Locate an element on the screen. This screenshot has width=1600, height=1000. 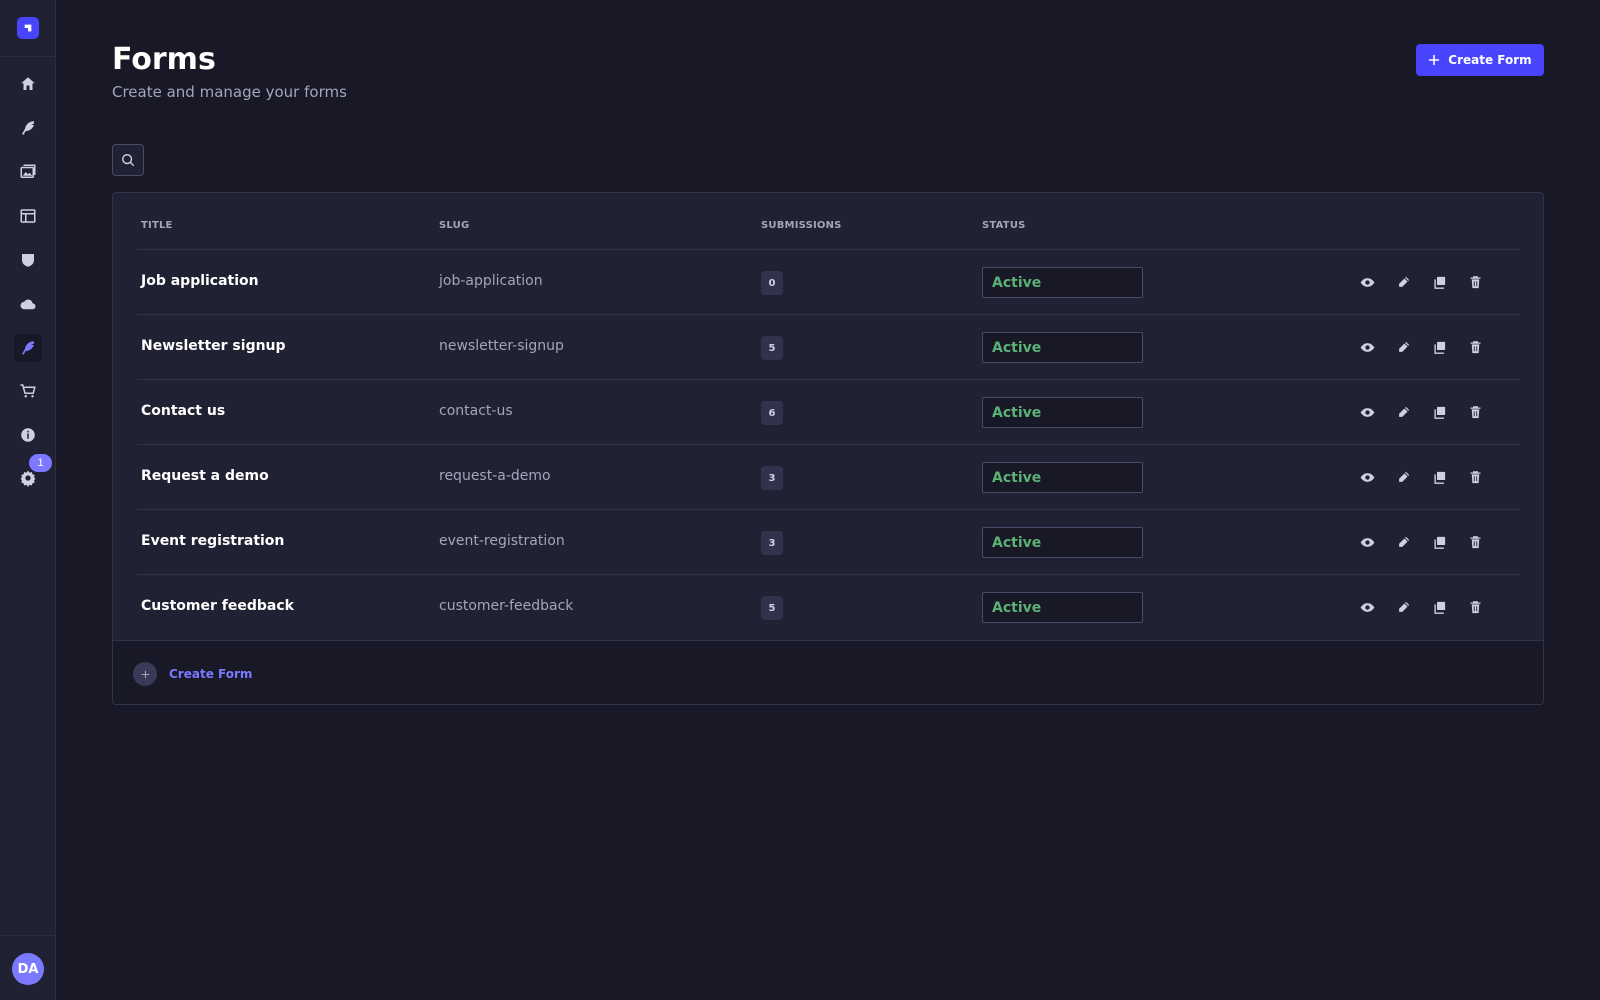
row-slug: newsletter-signup is located at coordinates (501, 346).